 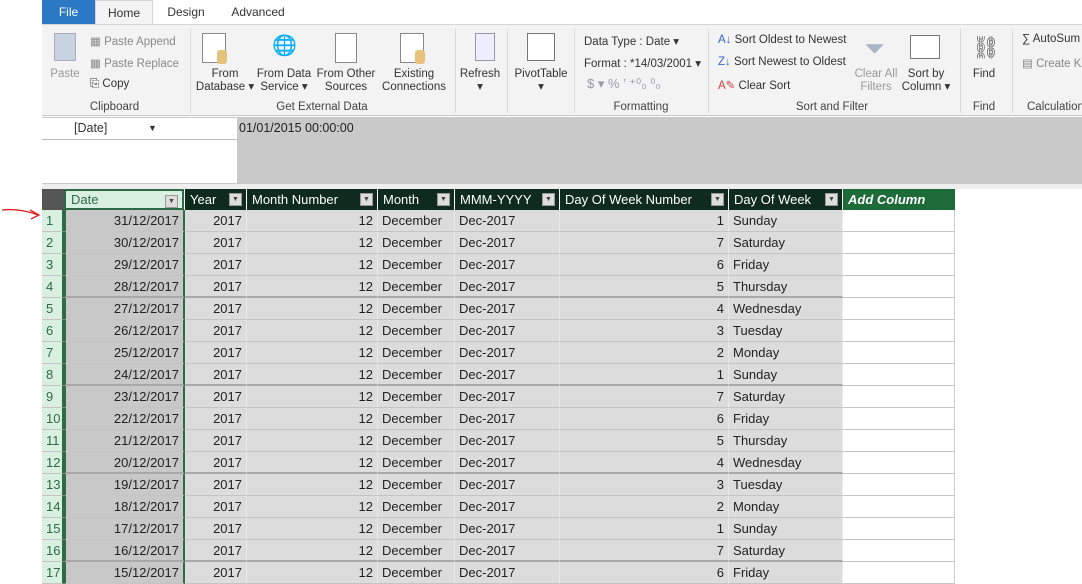 What do you see at coordinates (53, 397) in the screenshot?
I see `row-number: 9` at bounding box center [53, 397].